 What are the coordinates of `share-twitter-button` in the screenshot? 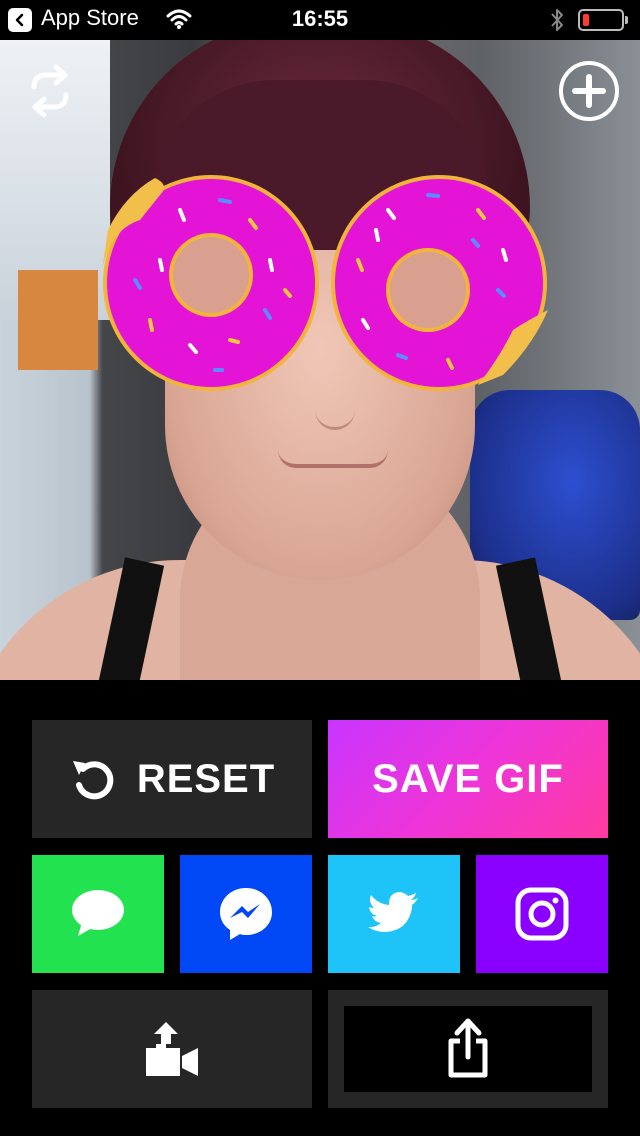 It's located at (394, 914).